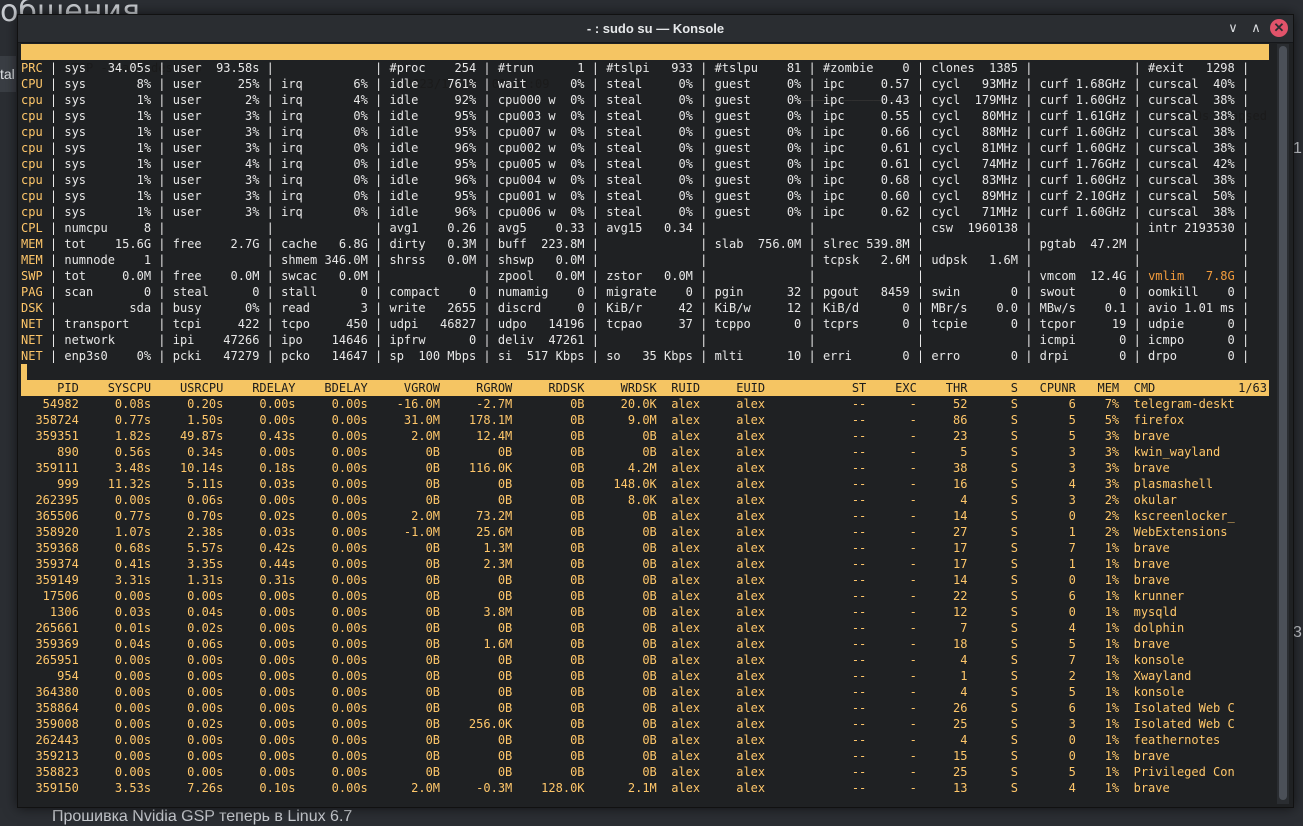 Image resolution: width=1303 pixels, height=826 pixels. I want to click on stat-category-label: CPU, so click(32, 84).